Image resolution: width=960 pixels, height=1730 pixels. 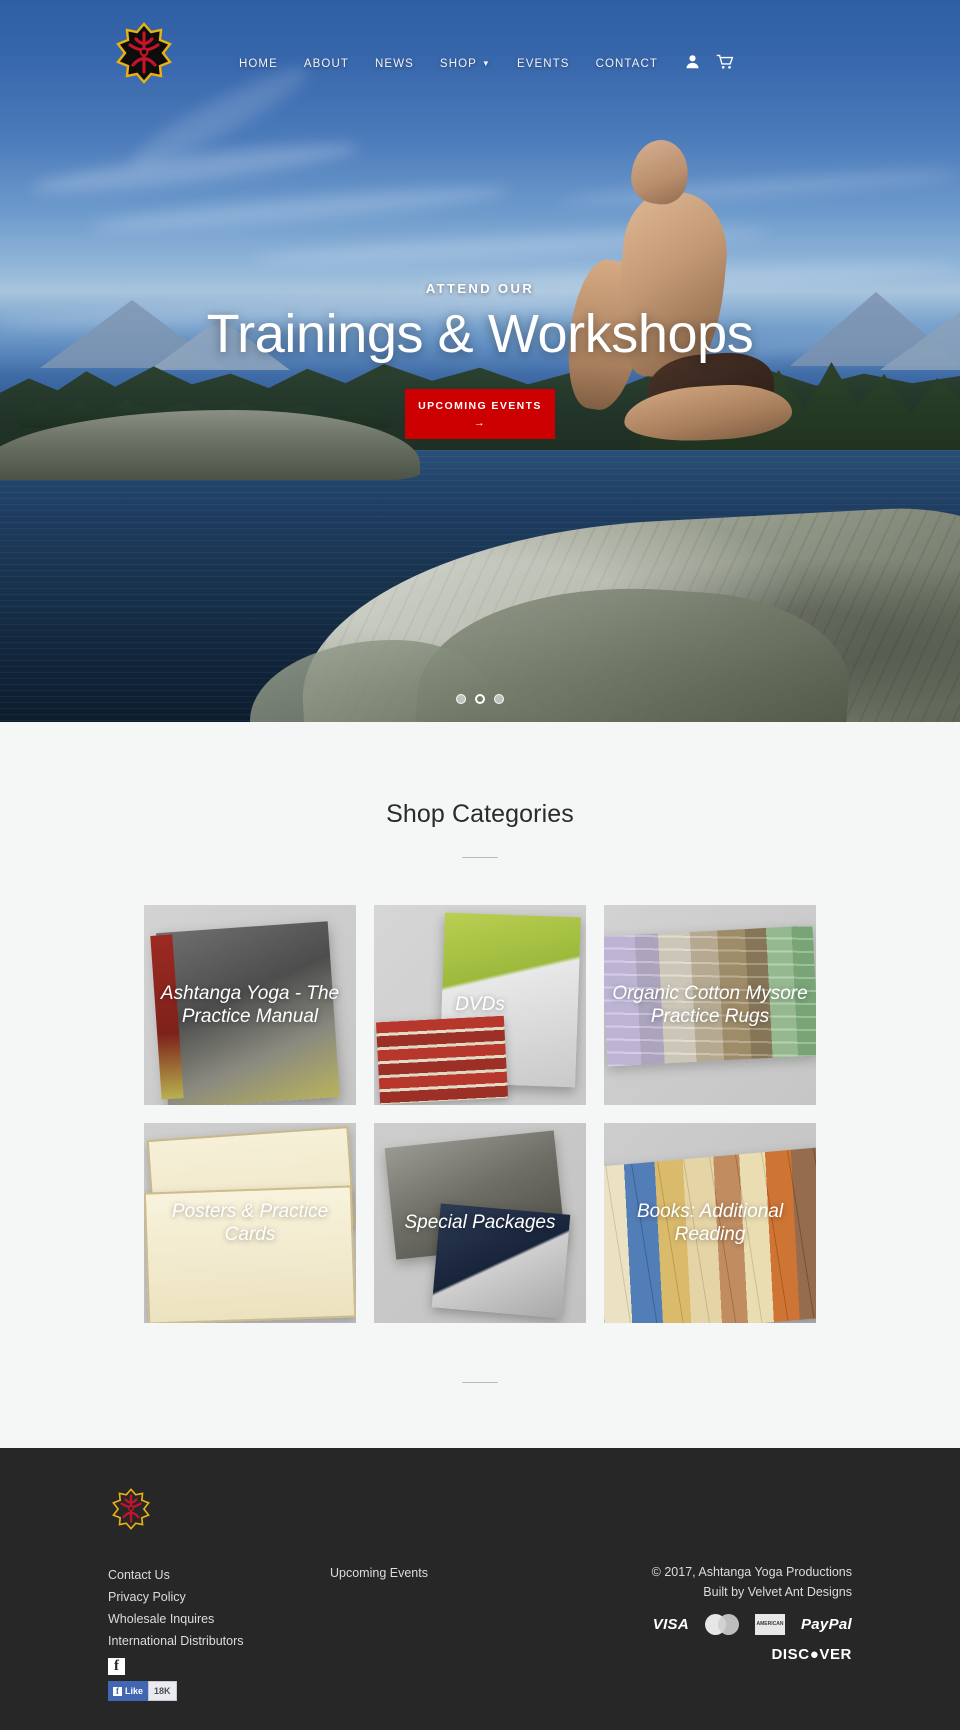 I want to click on mastercard-icon, so click(x=721, y=1624).